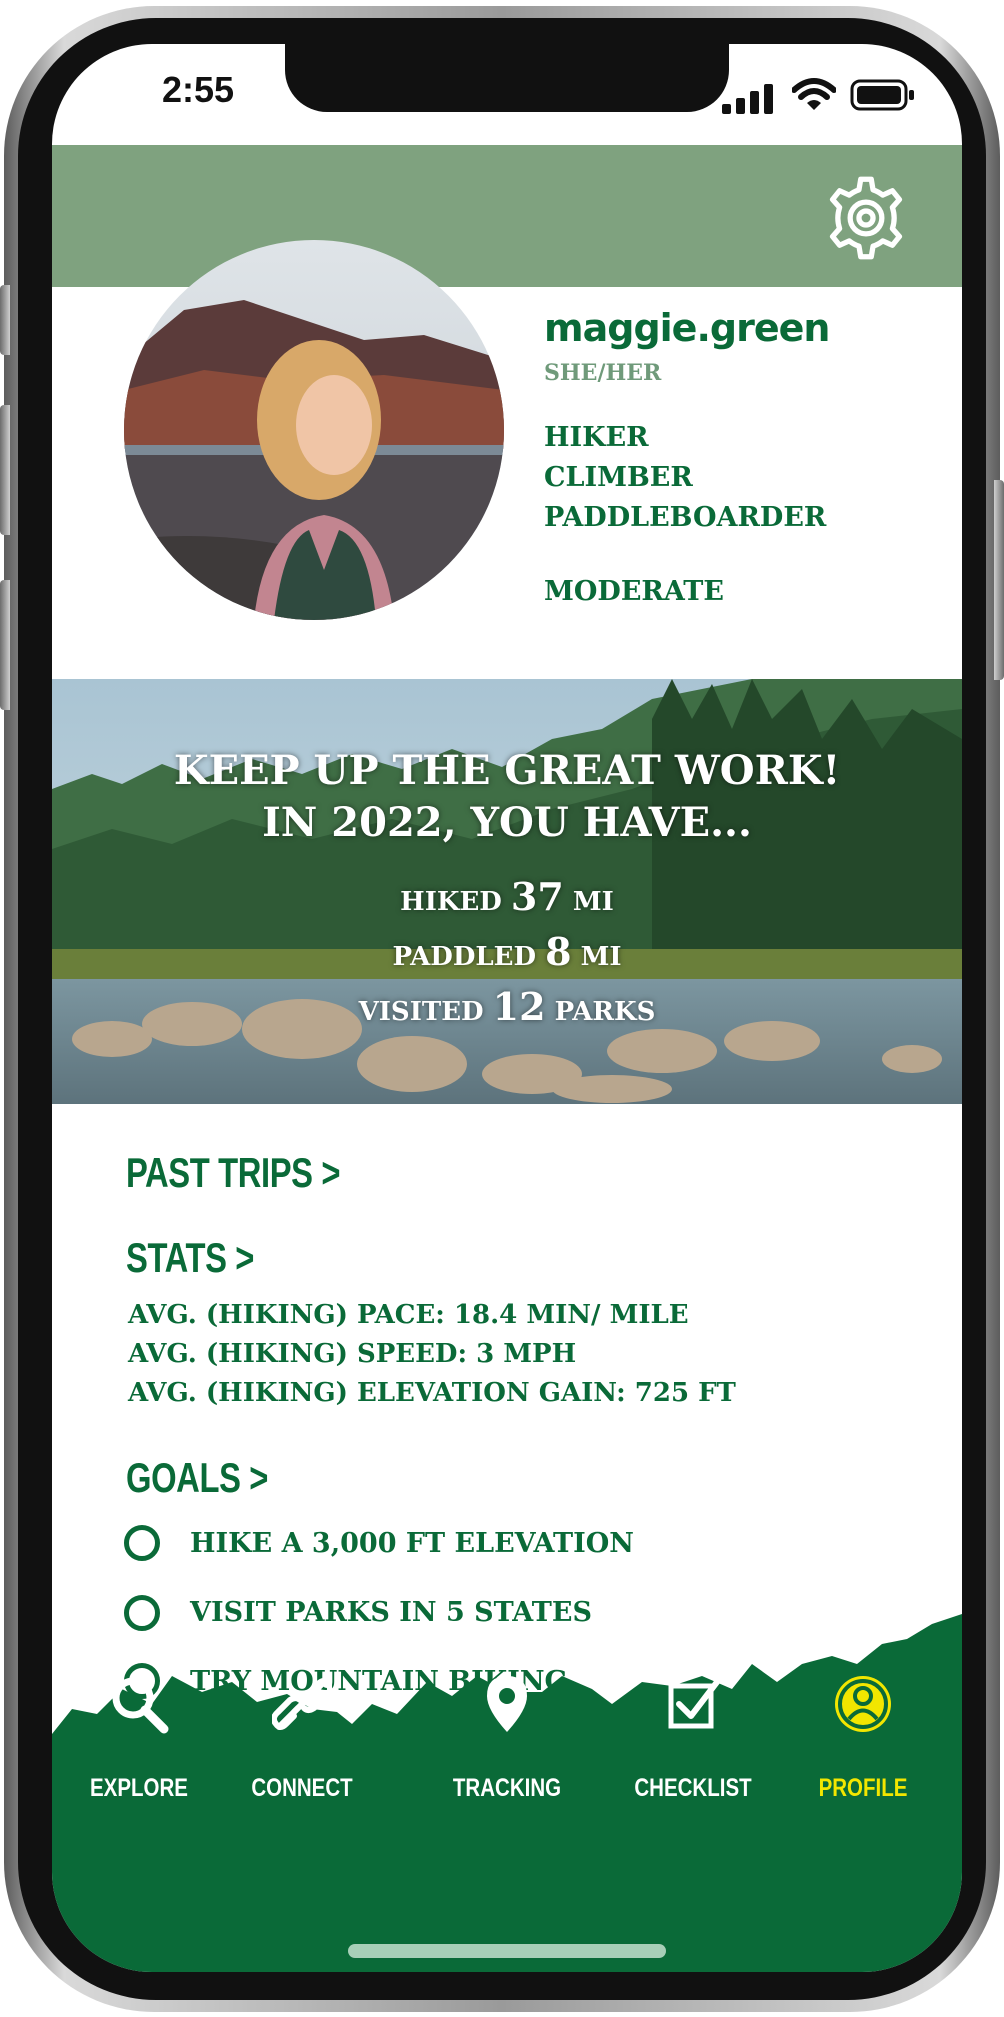 This screenshot has height=2017, width=1004. What do you see at coordinates (693, 1788) in the screenshot?
I see `nav-checklist-label: CHECKLIST` at bounding box center [693, 1788].